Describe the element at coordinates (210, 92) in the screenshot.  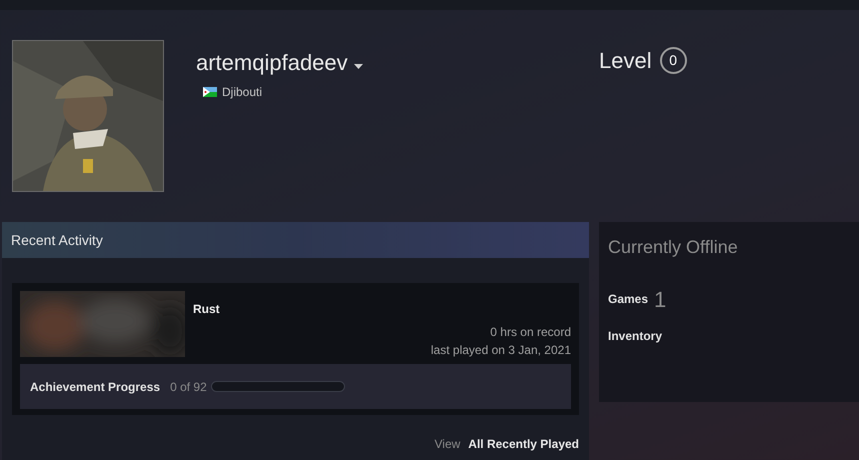
I see `flag-icon` at that location.